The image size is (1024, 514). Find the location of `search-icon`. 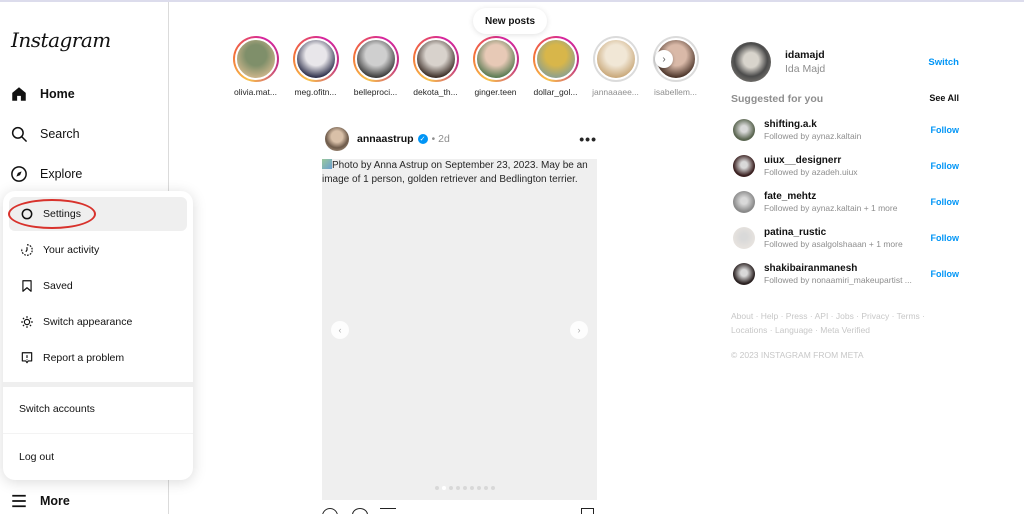

search-icon is located at coordinates (19, 134).